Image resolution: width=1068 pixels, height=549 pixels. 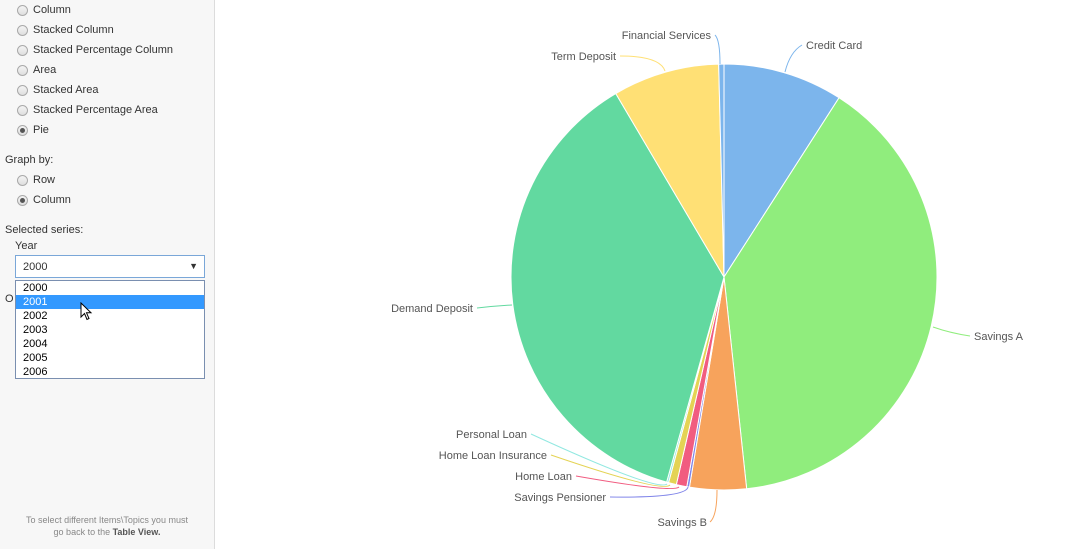 I want to click on connector-savings-b, so click(x=713, y=506).